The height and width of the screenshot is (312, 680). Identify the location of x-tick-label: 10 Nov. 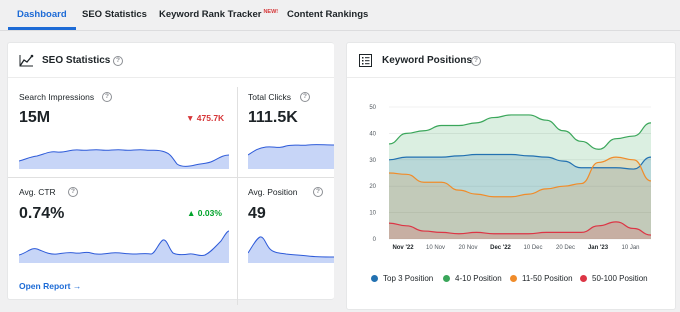
(435, 248).